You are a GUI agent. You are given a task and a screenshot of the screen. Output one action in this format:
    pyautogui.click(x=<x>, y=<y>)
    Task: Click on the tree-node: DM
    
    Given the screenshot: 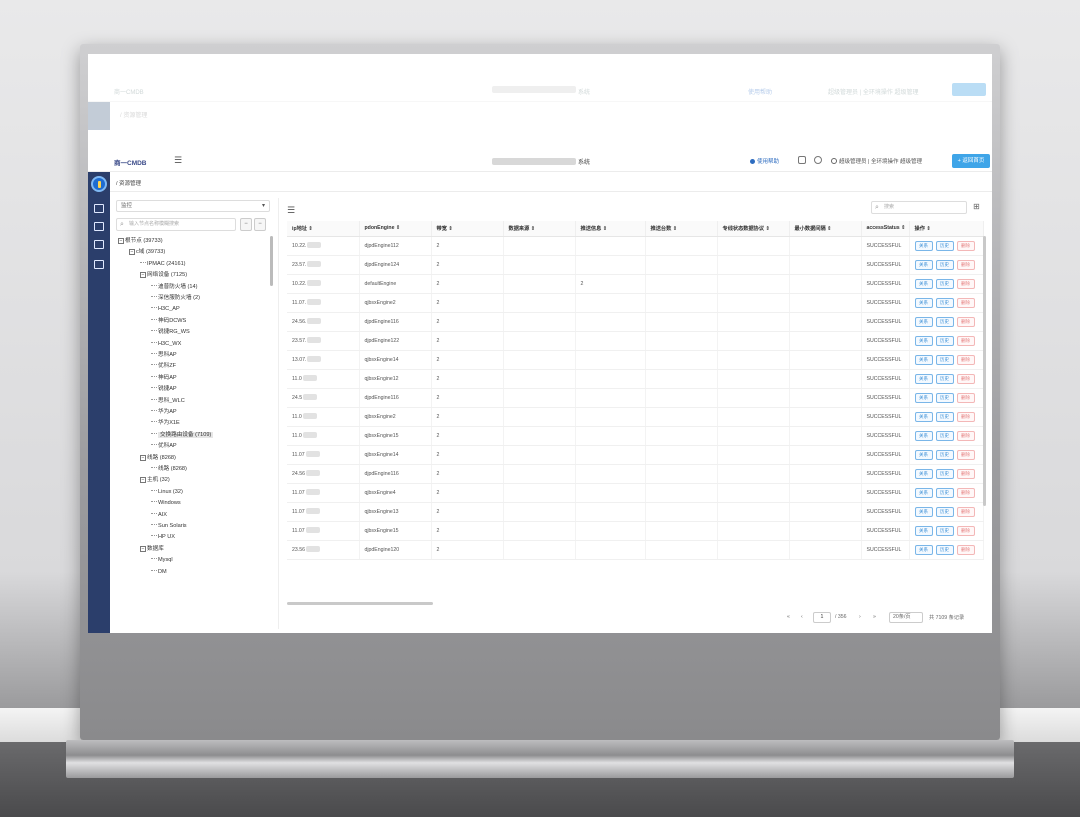 What is the action you would take?
    pyautogui.click(x=159, y=572)
    